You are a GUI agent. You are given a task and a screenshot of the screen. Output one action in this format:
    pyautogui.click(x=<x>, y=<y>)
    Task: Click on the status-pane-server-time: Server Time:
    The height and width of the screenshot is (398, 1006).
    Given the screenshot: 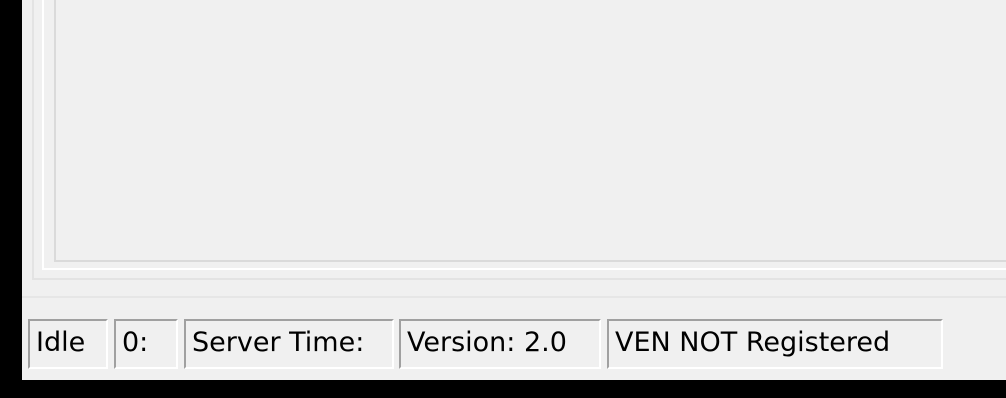 What is the action you would take?
    pyautogui.click(x=289, y=344)
    